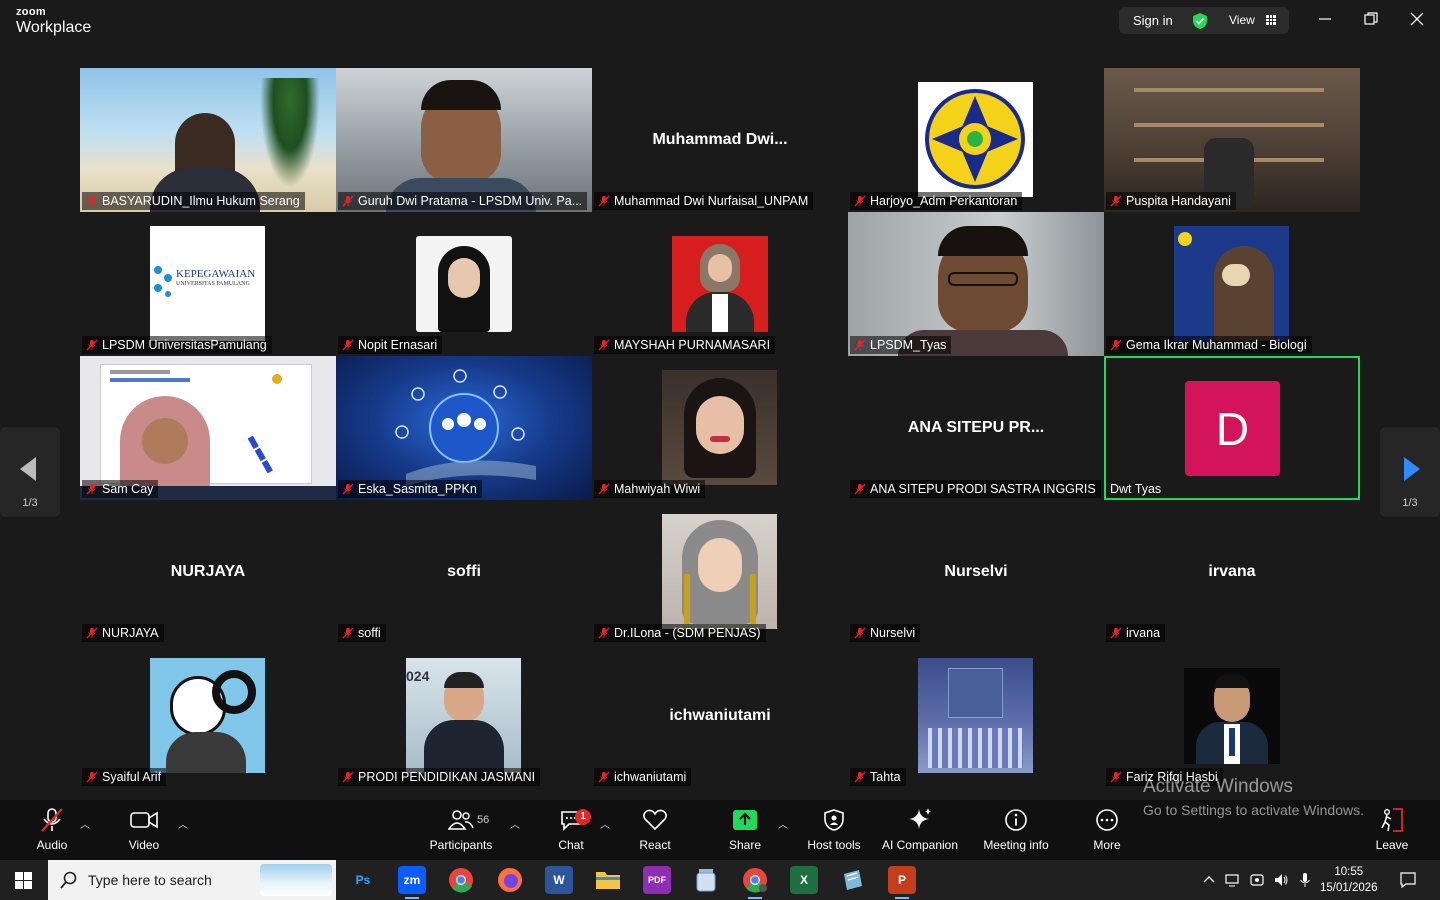  I want to click on logo-text: KEPEGAWAIAN, so click(216, 274).